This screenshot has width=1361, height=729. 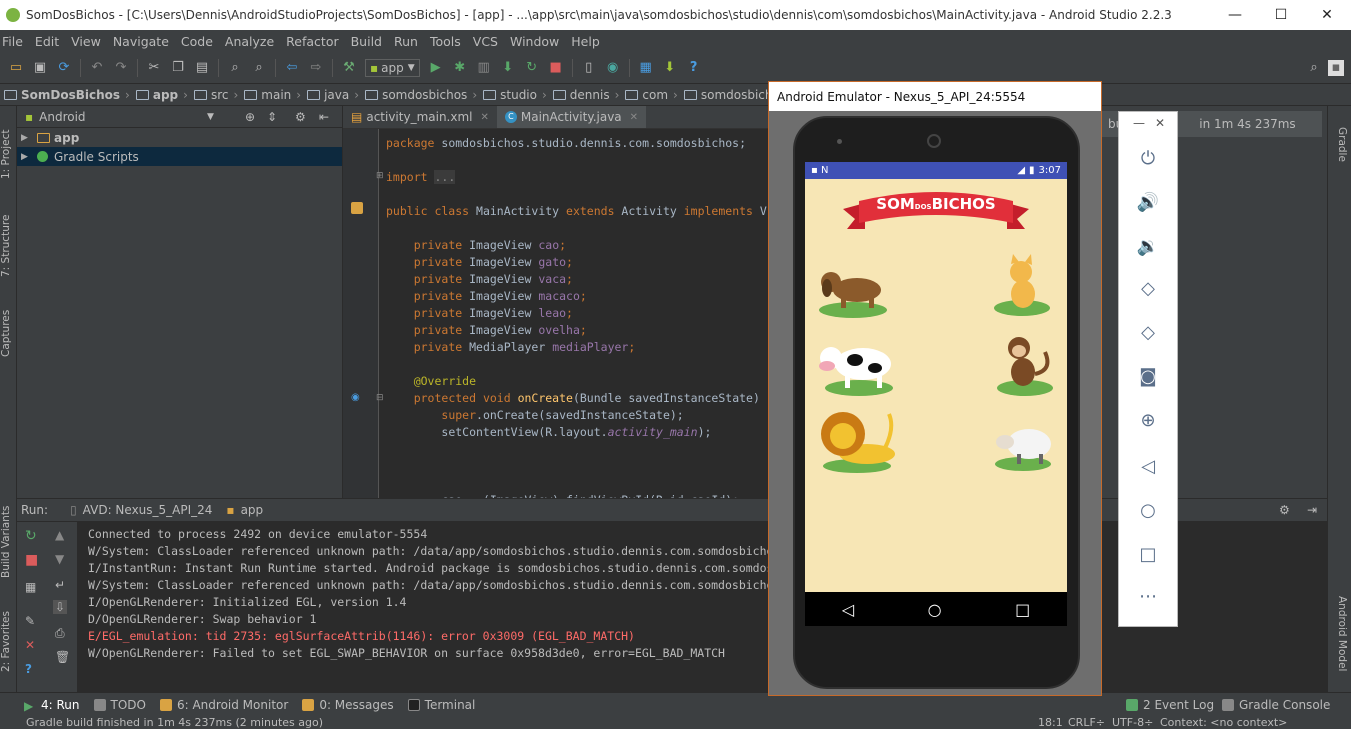 What do you see at coordinates (1148, 288) in the screenshot?
I see `rotate-left-icon: ◇` at bounding box center [1148, 288].